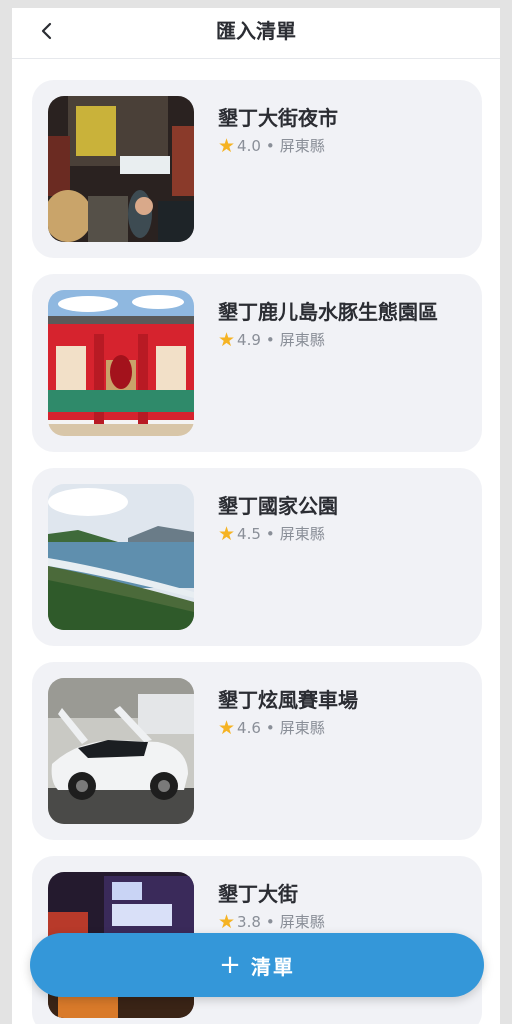  I want to click on red-gate-photo, so click(121, 363).